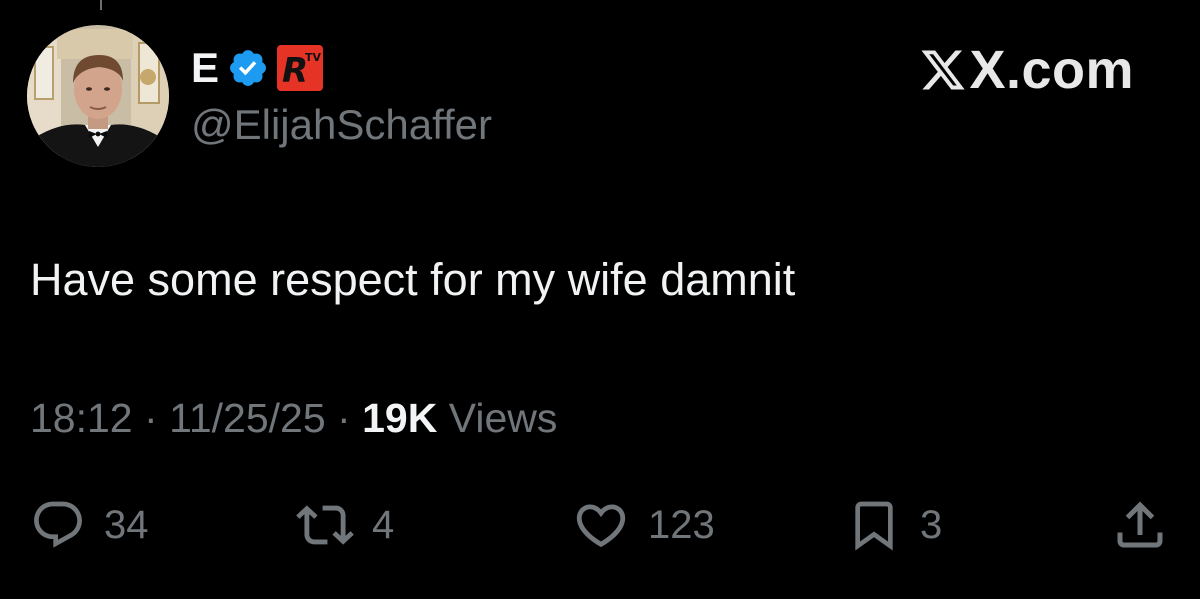 The width and height of the screenshot is (1200, 599). What do you see at coordinates (248, 68) in the screenshot?
I see `verified-badge-icon` at bounding box center [248, 68].